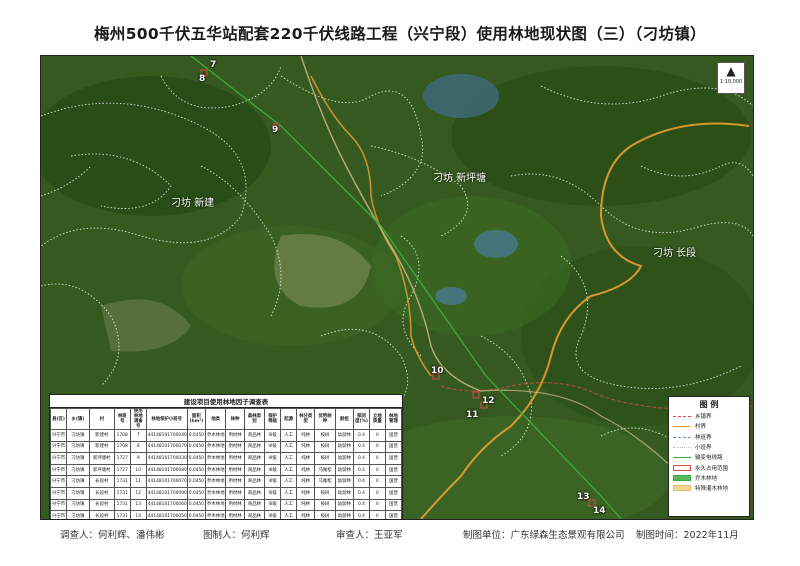 This screenshot has width=800, height=566. I want to click on tower-marker-11: 11, so click(472, 415).